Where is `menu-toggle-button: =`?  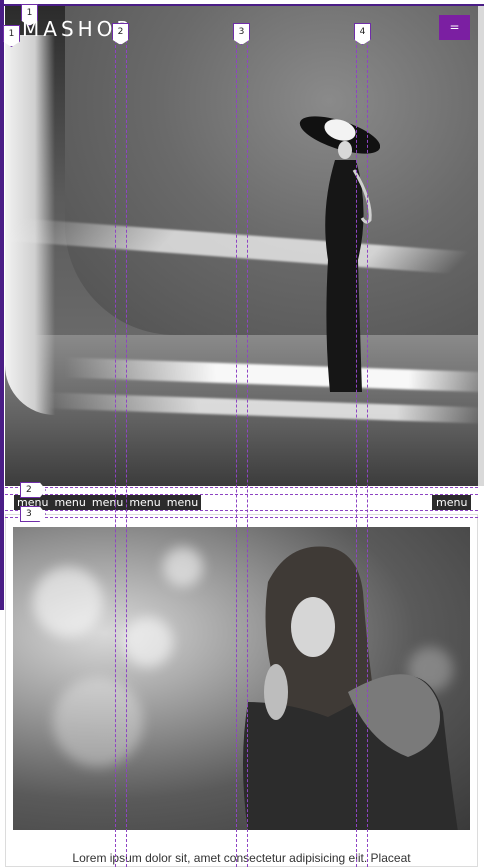
menu-toggle-button: = is located at coordinates (454, 27).